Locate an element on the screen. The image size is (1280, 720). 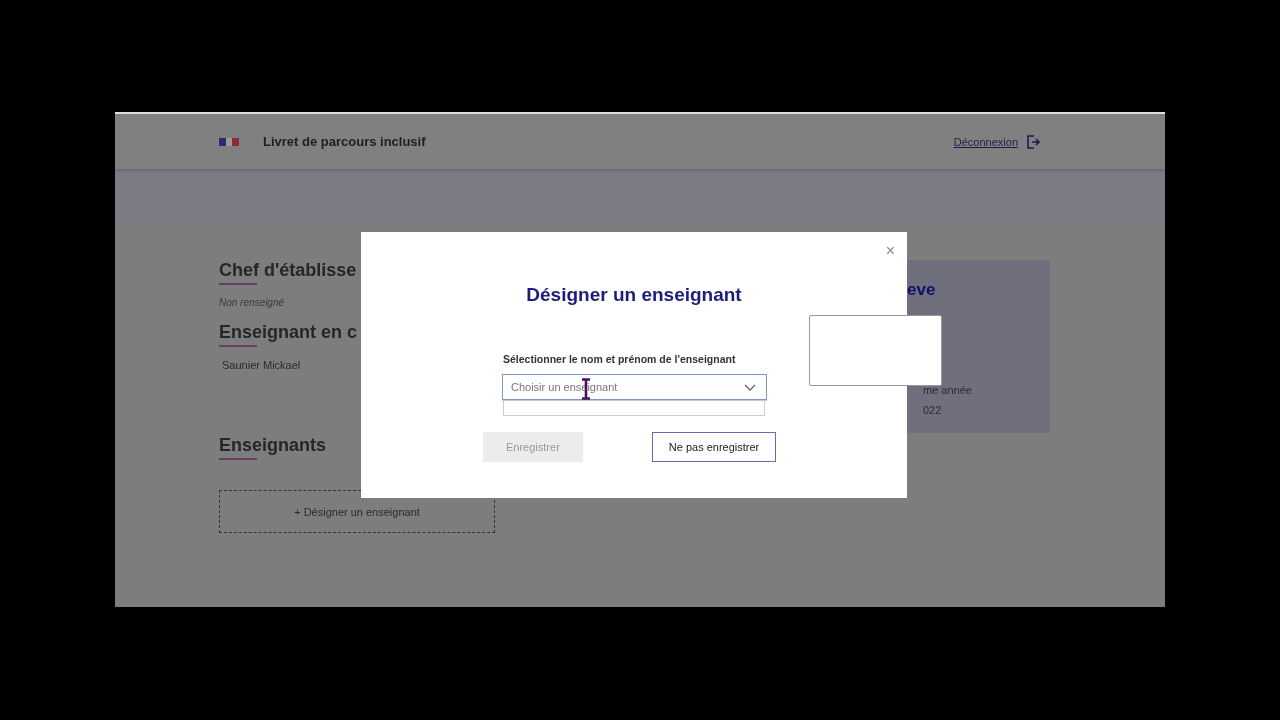
section-value: Saunier Mickael is located at coordinates (261, 365).